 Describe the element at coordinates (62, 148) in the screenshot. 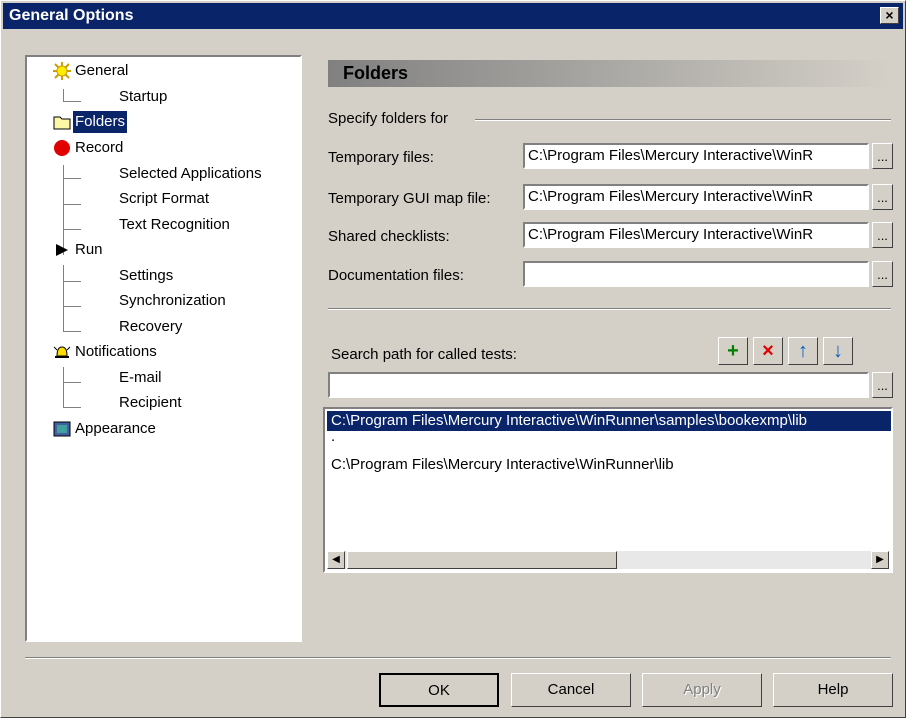

I see `record-icon` at that location.